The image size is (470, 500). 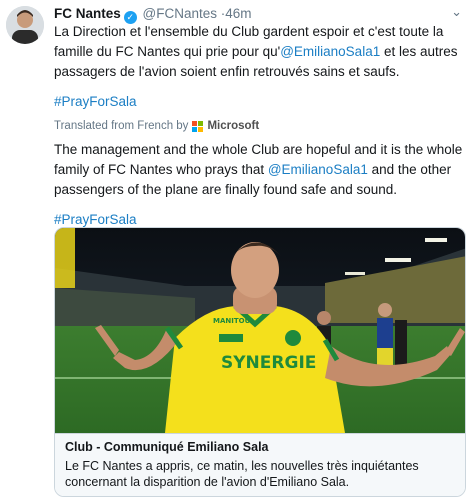 What do you see at coordinates (87, 13) in the screenshot?
I see `author-name: FC Nantes` at bounding box center [87, 13].